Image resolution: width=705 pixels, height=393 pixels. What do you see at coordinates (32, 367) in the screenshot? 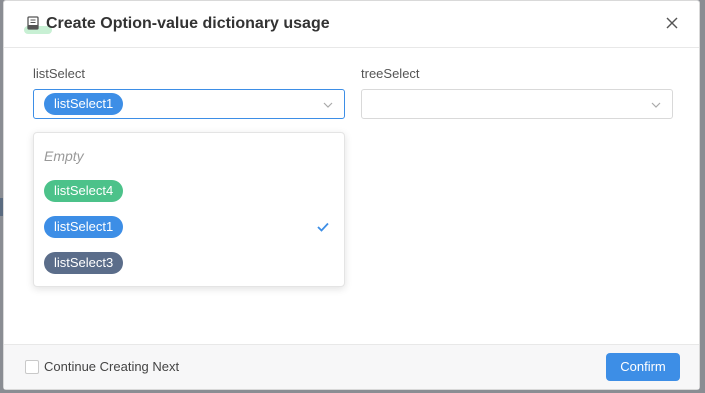
I see `continue-creating-checkbox` at bounding box center [32, 367].